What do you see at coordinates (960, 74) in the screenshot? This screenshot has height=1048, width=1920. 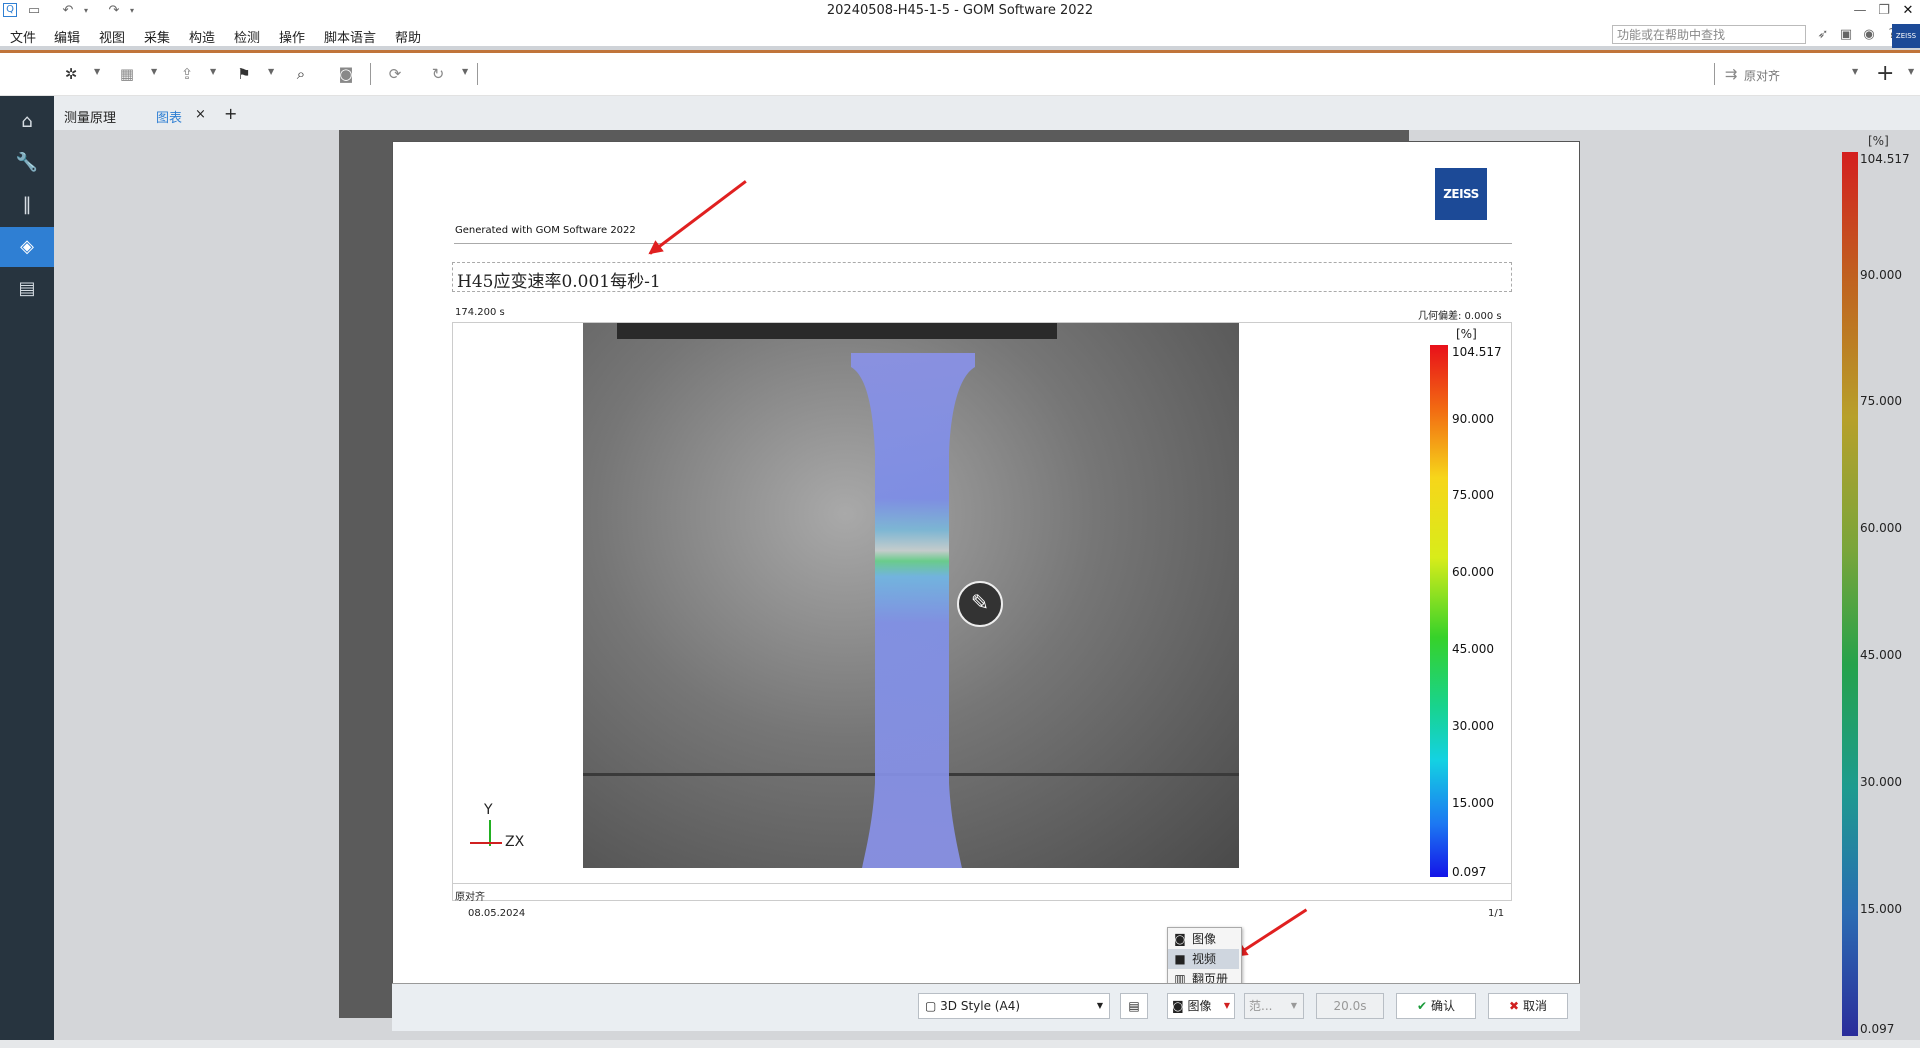 I see `main-toolbar: ✲ ▼ ▦ ▼ ⇪ ▼ ⚑ ▼ ⌕ ◙ ⟳ ↻ ▼ ⇉ 原对齐 ▼ + ▼` at bounding box center [960, 74].